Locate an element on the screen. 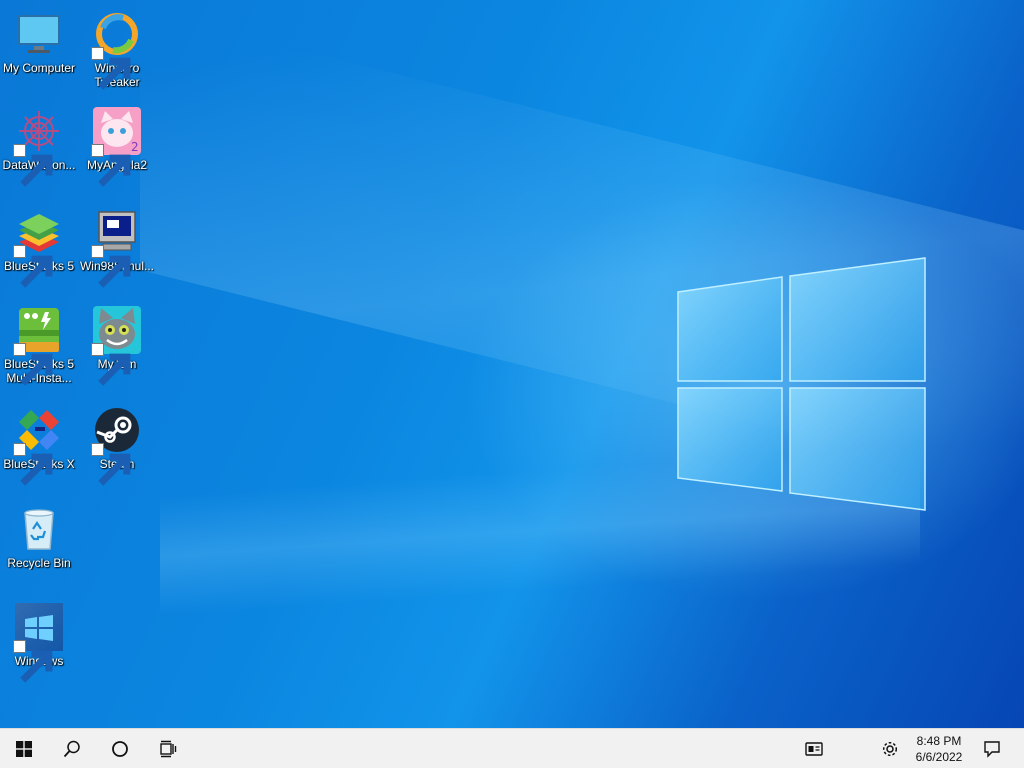 The height and width of the screenshot is (769, 1024). clock-time: 8:48 PM is located at coordinates (939, 741).